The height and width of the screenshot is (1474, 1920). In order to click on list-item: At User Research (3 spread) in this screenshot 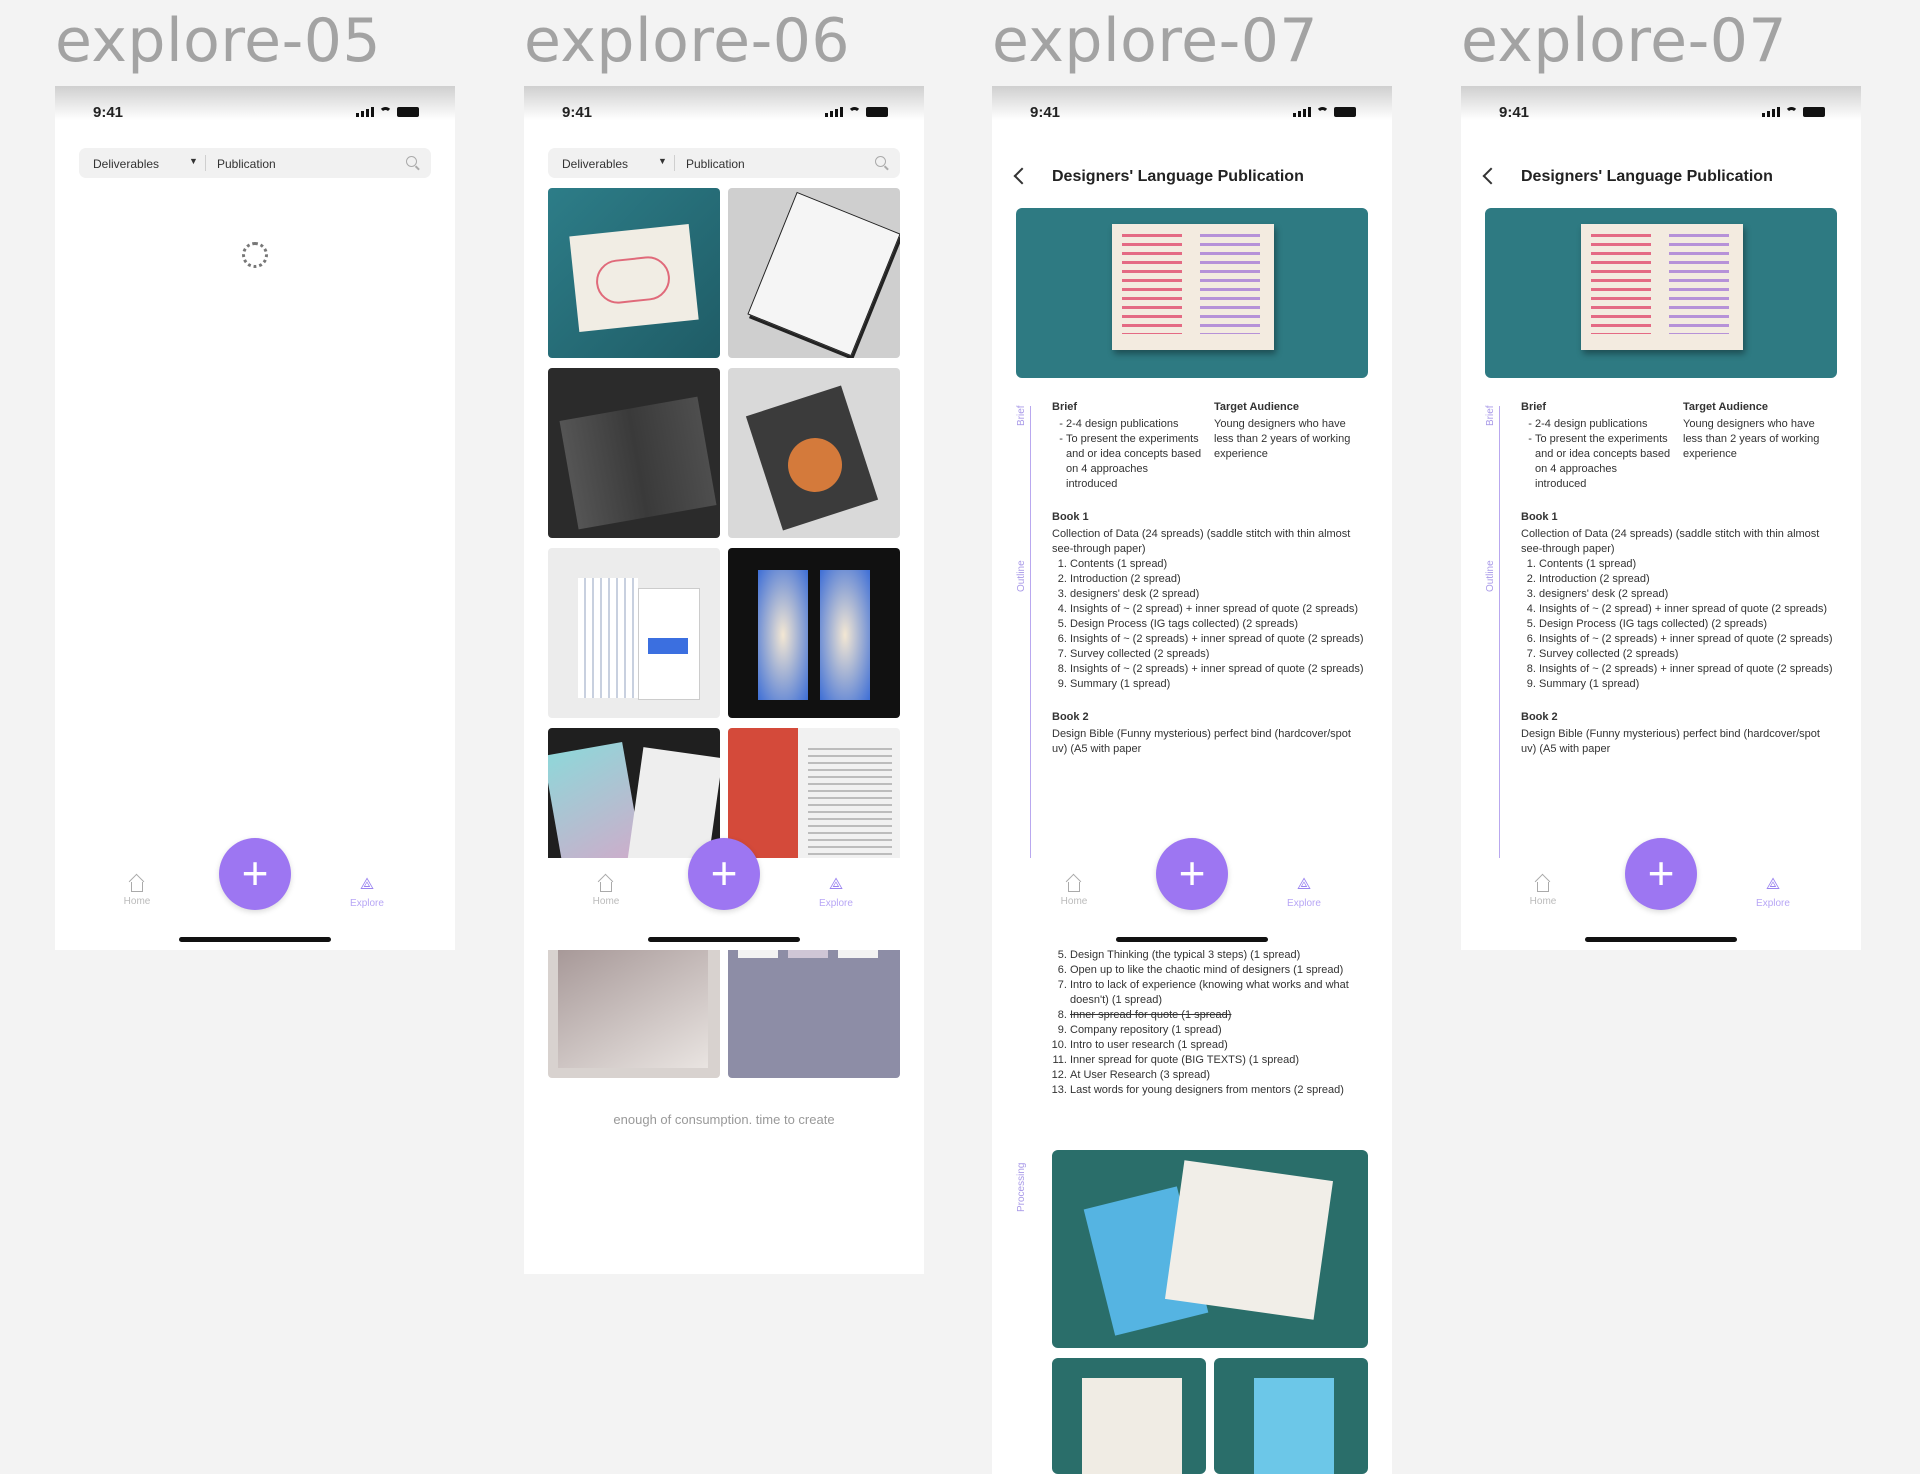, I will do `click(1219, 1075)`.